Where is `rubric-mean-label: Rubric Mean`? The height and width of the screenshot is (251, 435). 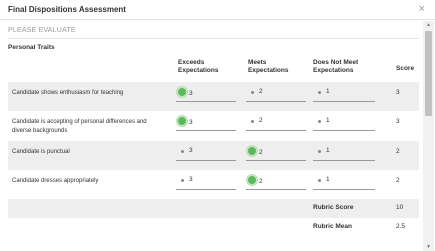 rubric-mean-label: Rubric Mean is located at coordinates (333, 226).